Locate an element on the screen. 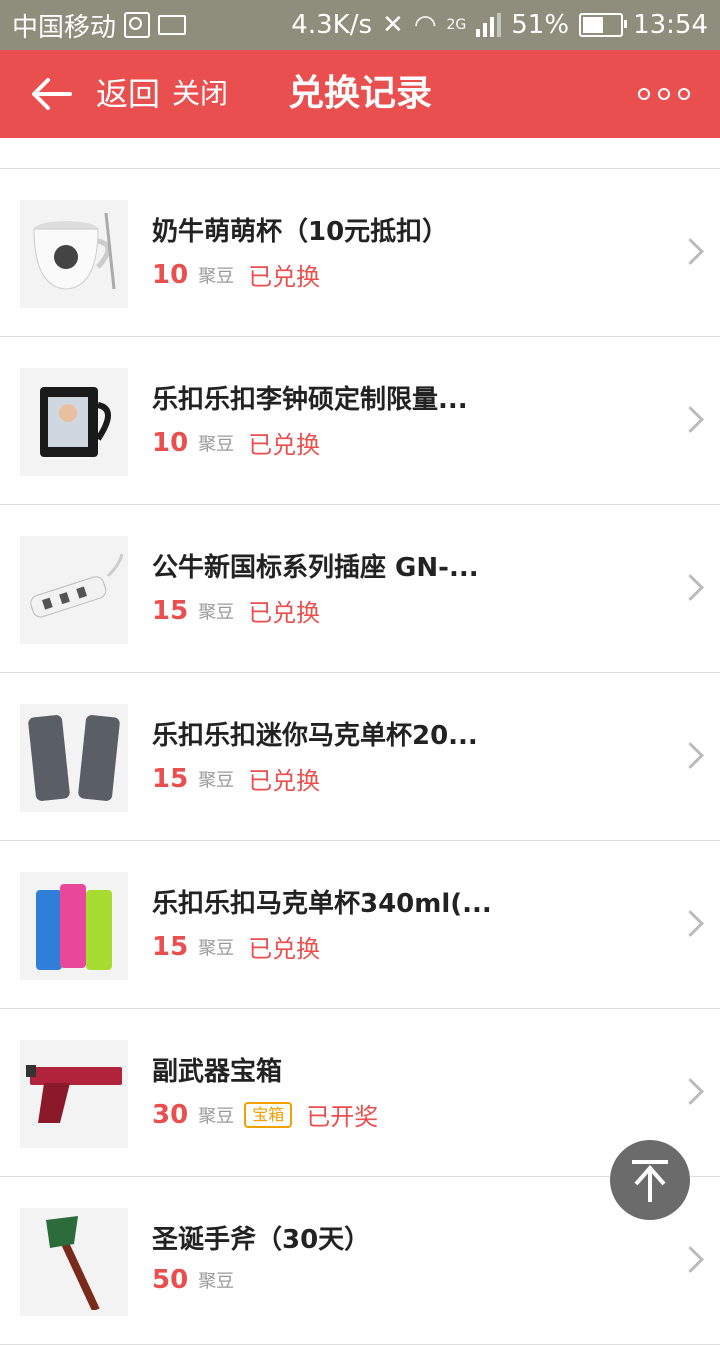  mute-icon: ✕ is located at coordinates (393, 25).